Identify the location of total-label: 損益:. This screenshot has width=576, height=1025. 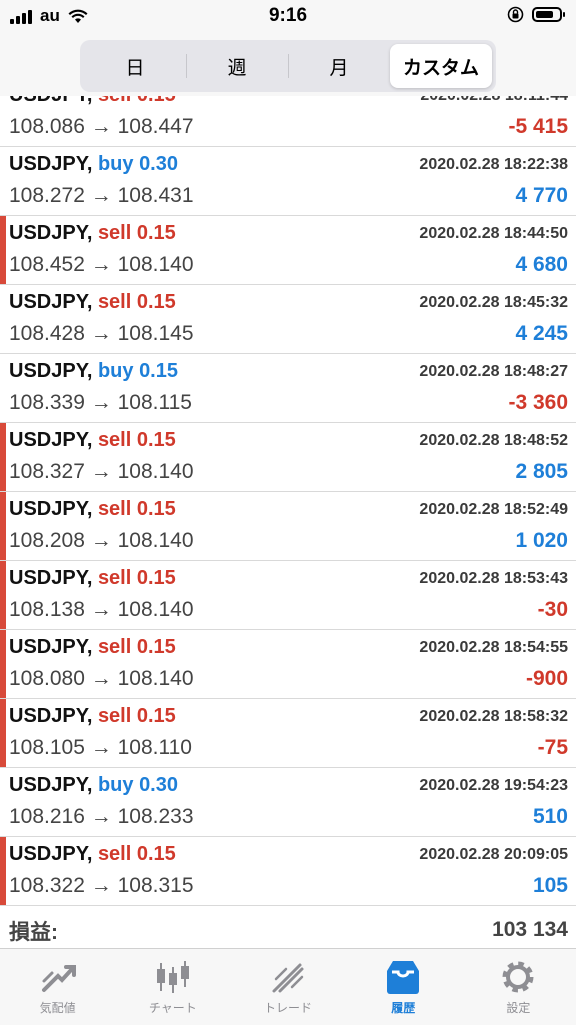
(33, 932).